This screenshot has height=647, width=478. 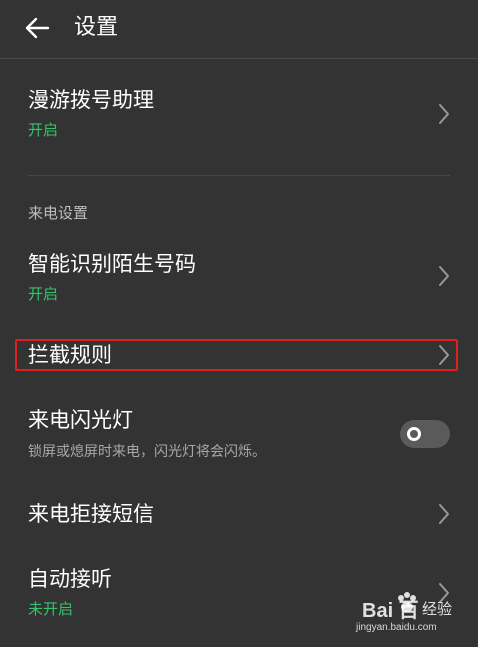 What do you see at coordinates (239, 116) in the screenshot?
I see `roaming-dial-assistant-row: 漫游拨号助理 开启` at bounding box center [239, 116].